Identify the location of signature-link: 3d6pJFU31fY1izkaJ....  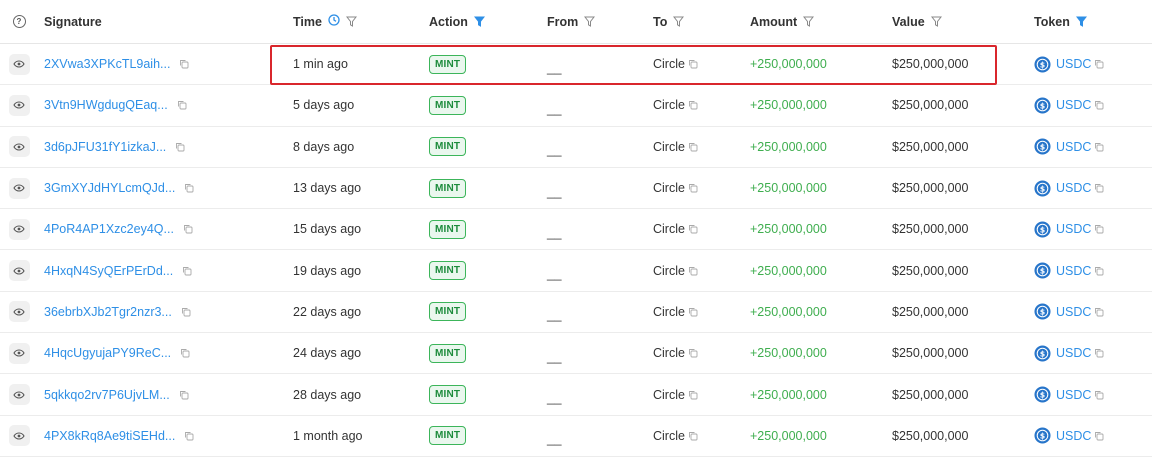
(105, 147).